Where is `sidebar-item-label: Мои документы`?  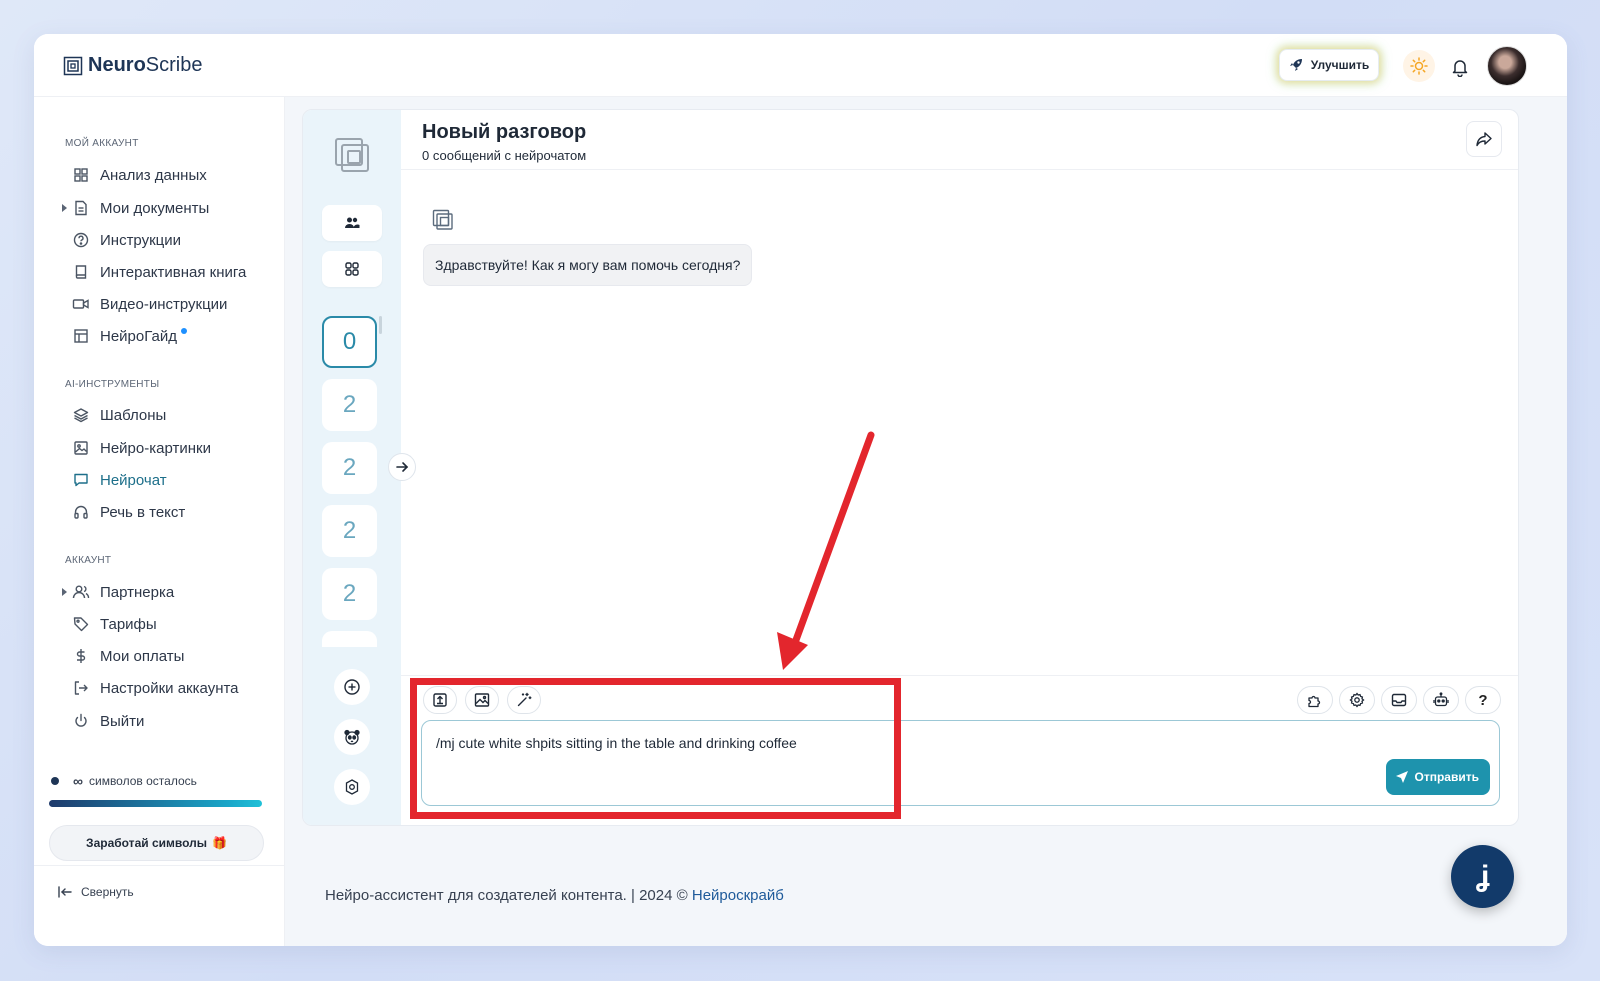 sidebar-item-label: Мои документы is located at coordinates (155, 208).